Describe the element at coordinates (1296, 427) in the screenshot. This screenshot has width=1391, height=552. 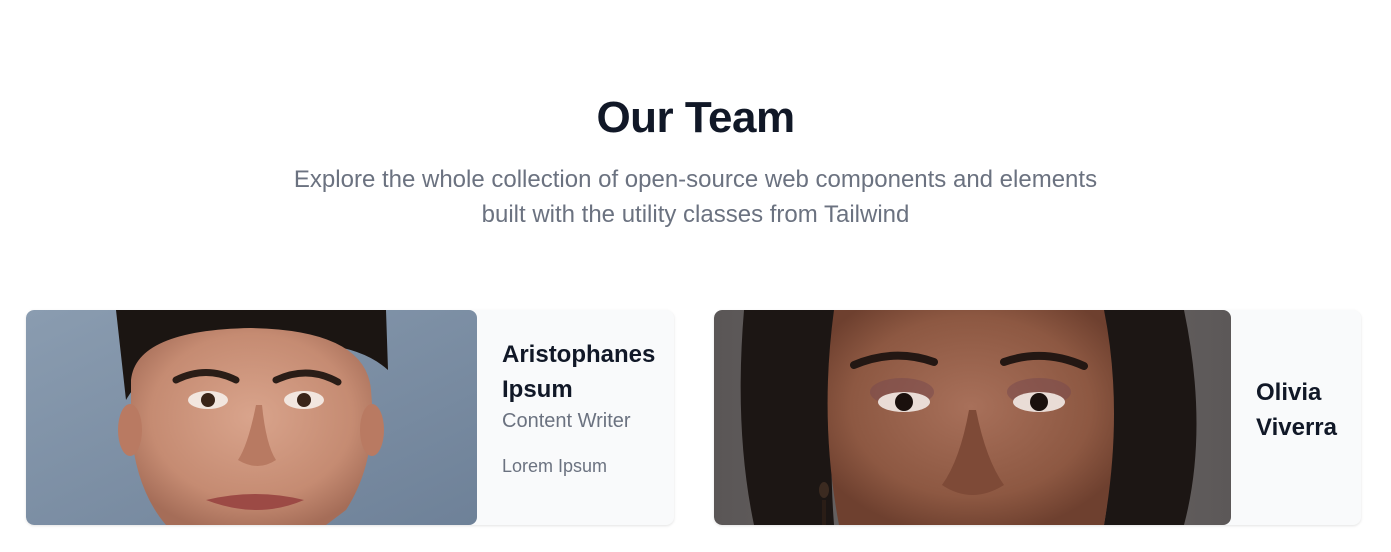
I see `member-name-line-2: Viverra` at that location.